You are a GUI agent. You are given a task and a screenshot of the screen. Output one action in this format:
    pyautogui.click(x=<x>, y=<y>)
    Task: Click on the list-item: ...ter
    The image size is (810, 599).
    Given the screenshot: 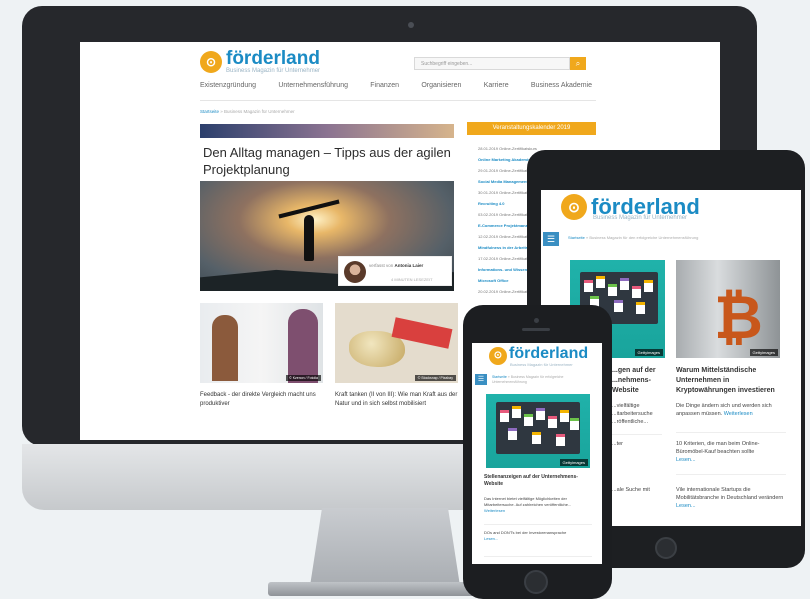 What is the action you would take?
    pyautogui.click(x=637, y=444)
    